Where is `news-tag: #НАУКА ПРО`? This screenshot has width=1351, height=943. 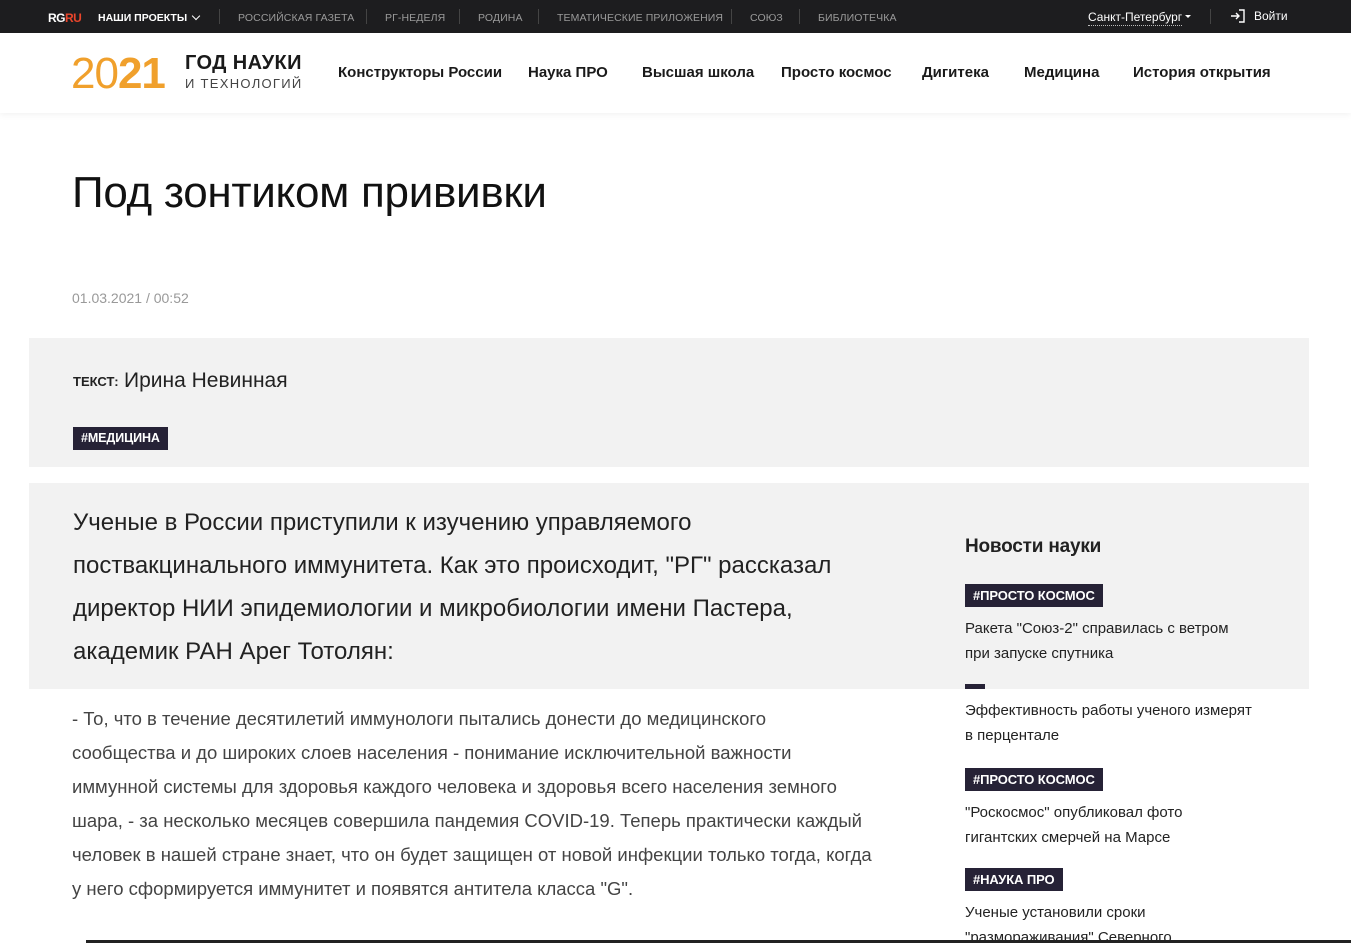
news-tag: #НАУКА ПРО is located at coordinates (1014, 879).